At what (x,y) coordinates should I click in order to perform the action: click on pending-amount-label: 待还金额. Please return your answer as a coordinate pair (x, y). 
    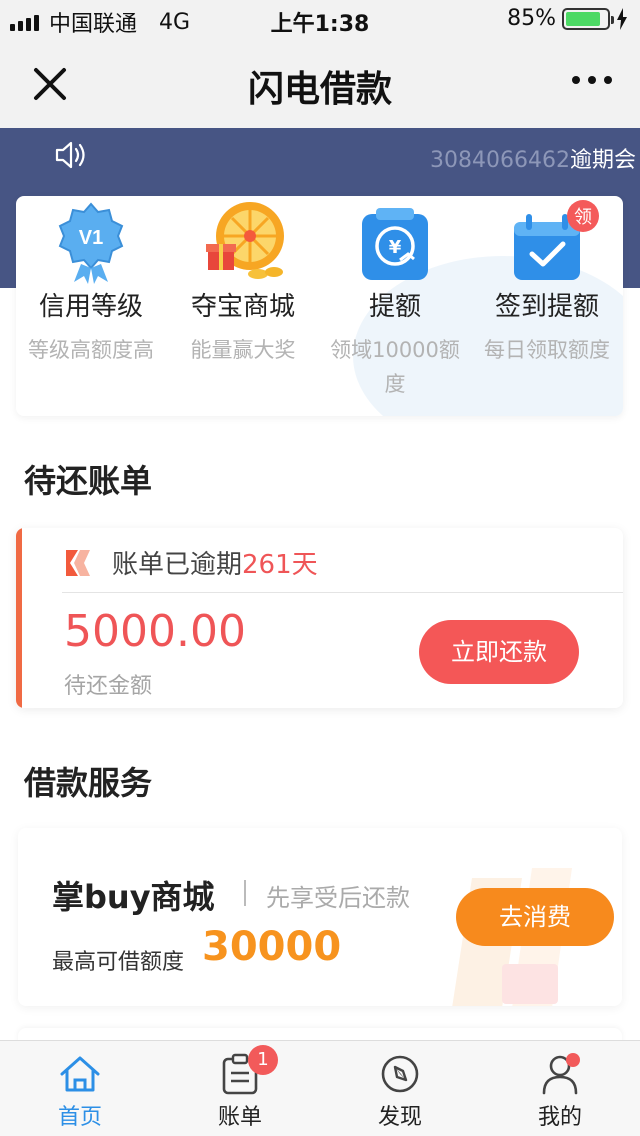
    Looking at the image, I should click on (108, 686).